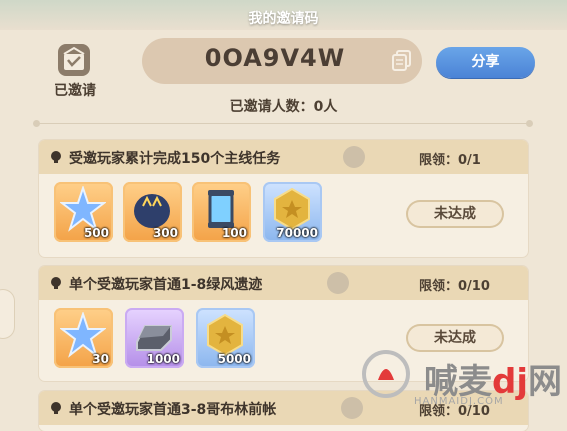 The height and width of the screenshot is (431, 567). What do you see at coordinates (173, 410) in the screenshot?
I see `task-title: 单个受邀玩家首通3-8哥布林前帐` at bounding box center [173, 410].